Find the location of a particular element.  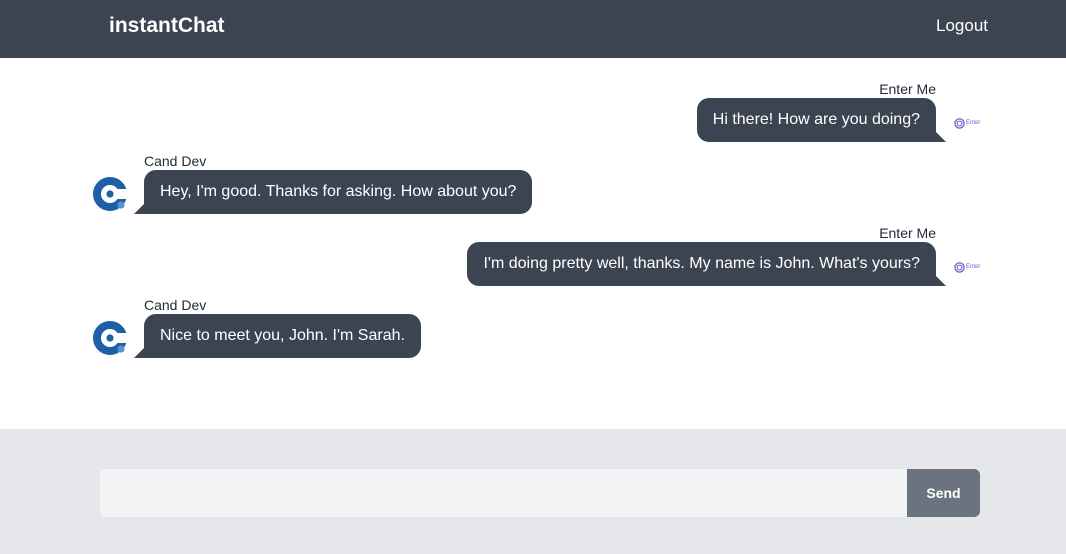

message-input is located at coordinates (503, 493).